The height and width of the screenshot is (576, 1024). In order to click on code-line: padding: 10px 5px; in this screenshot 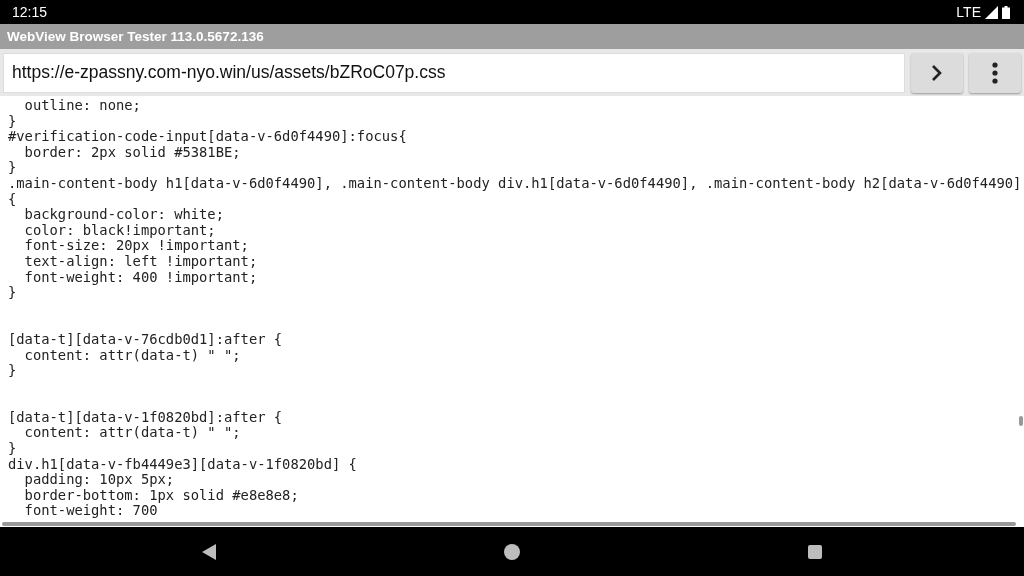, I will do `click(99, 480)`.